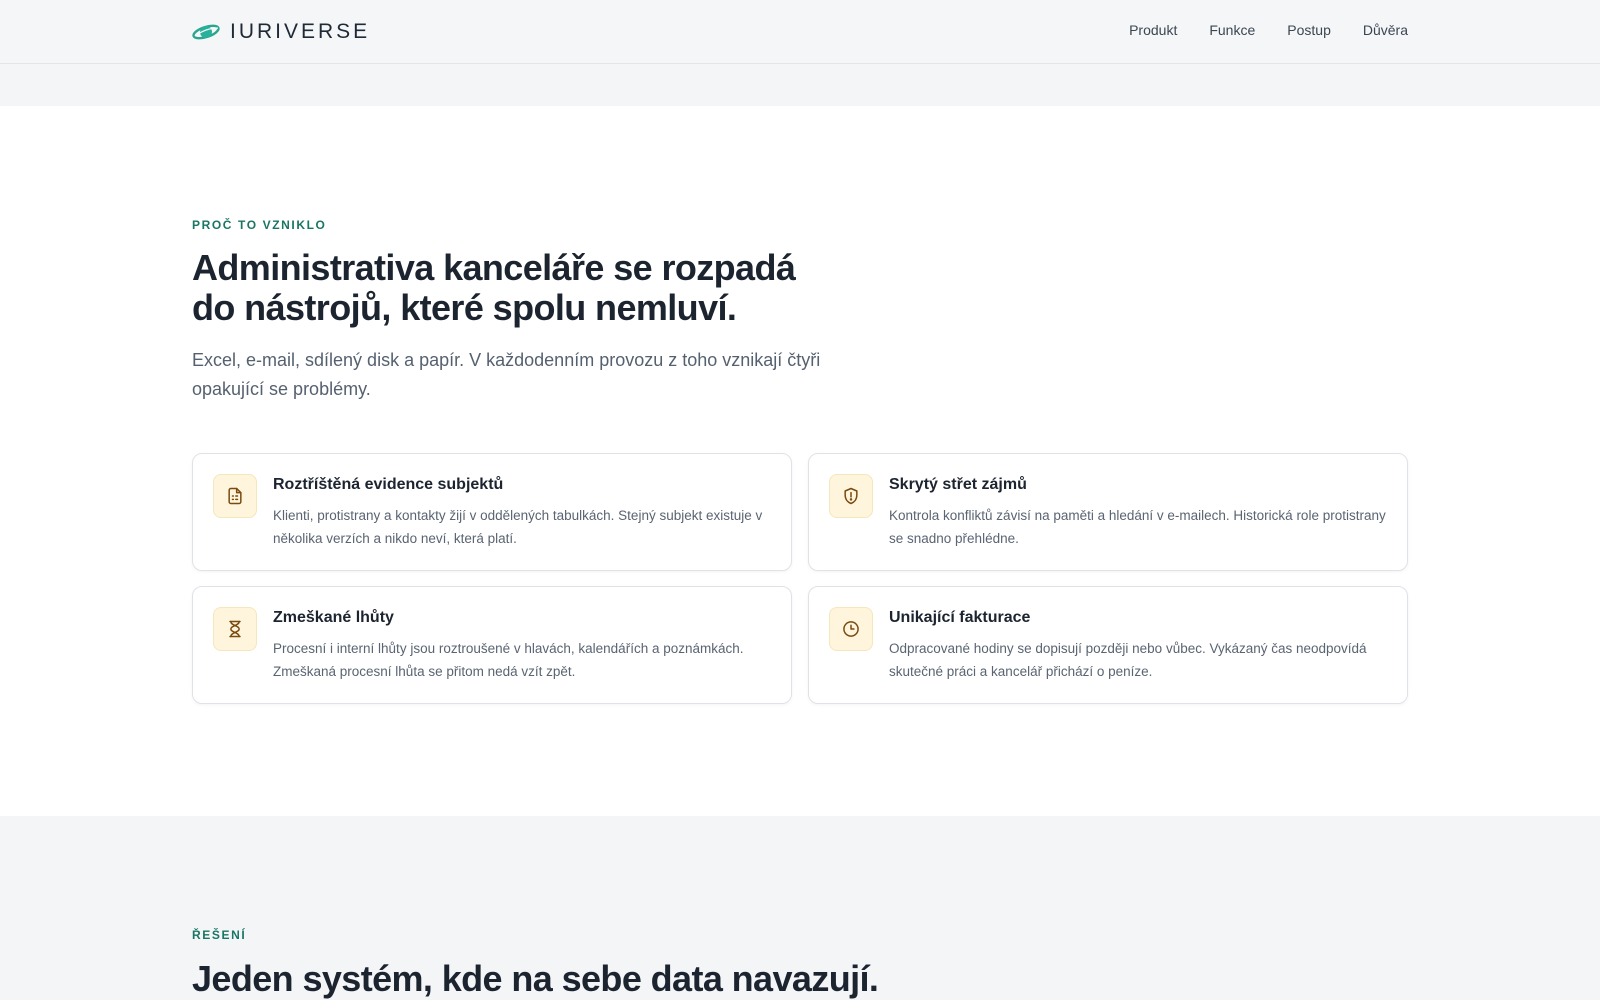 This screenshot has height=1000, width=1600. I want to click on nav-link-duvera: Důvěra, so click(1385, 30).